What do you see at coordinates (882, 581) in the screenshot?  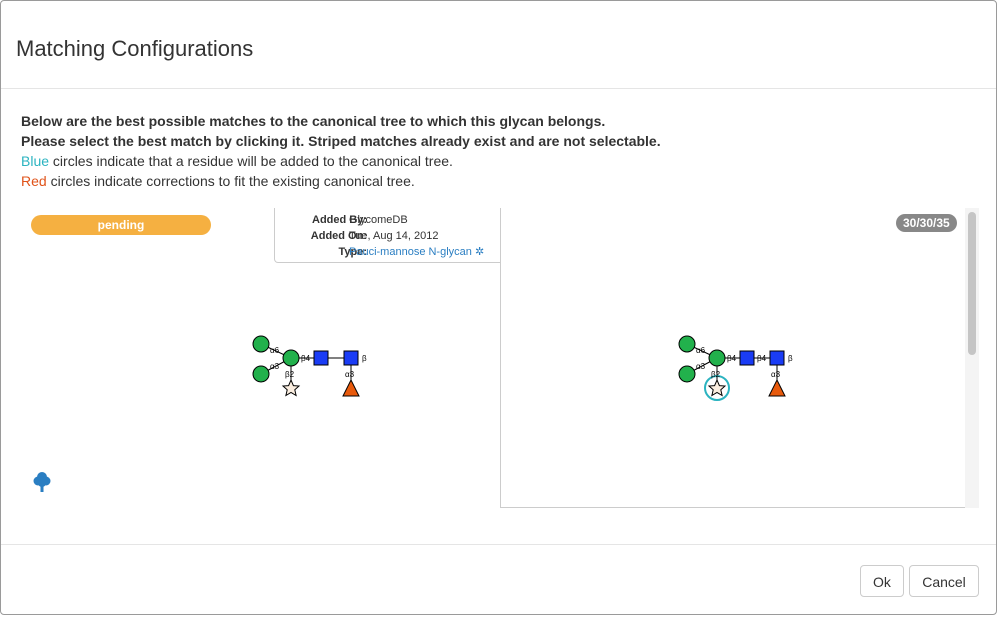 I see `ok-button: Ok` at bounding box center [882, 581].